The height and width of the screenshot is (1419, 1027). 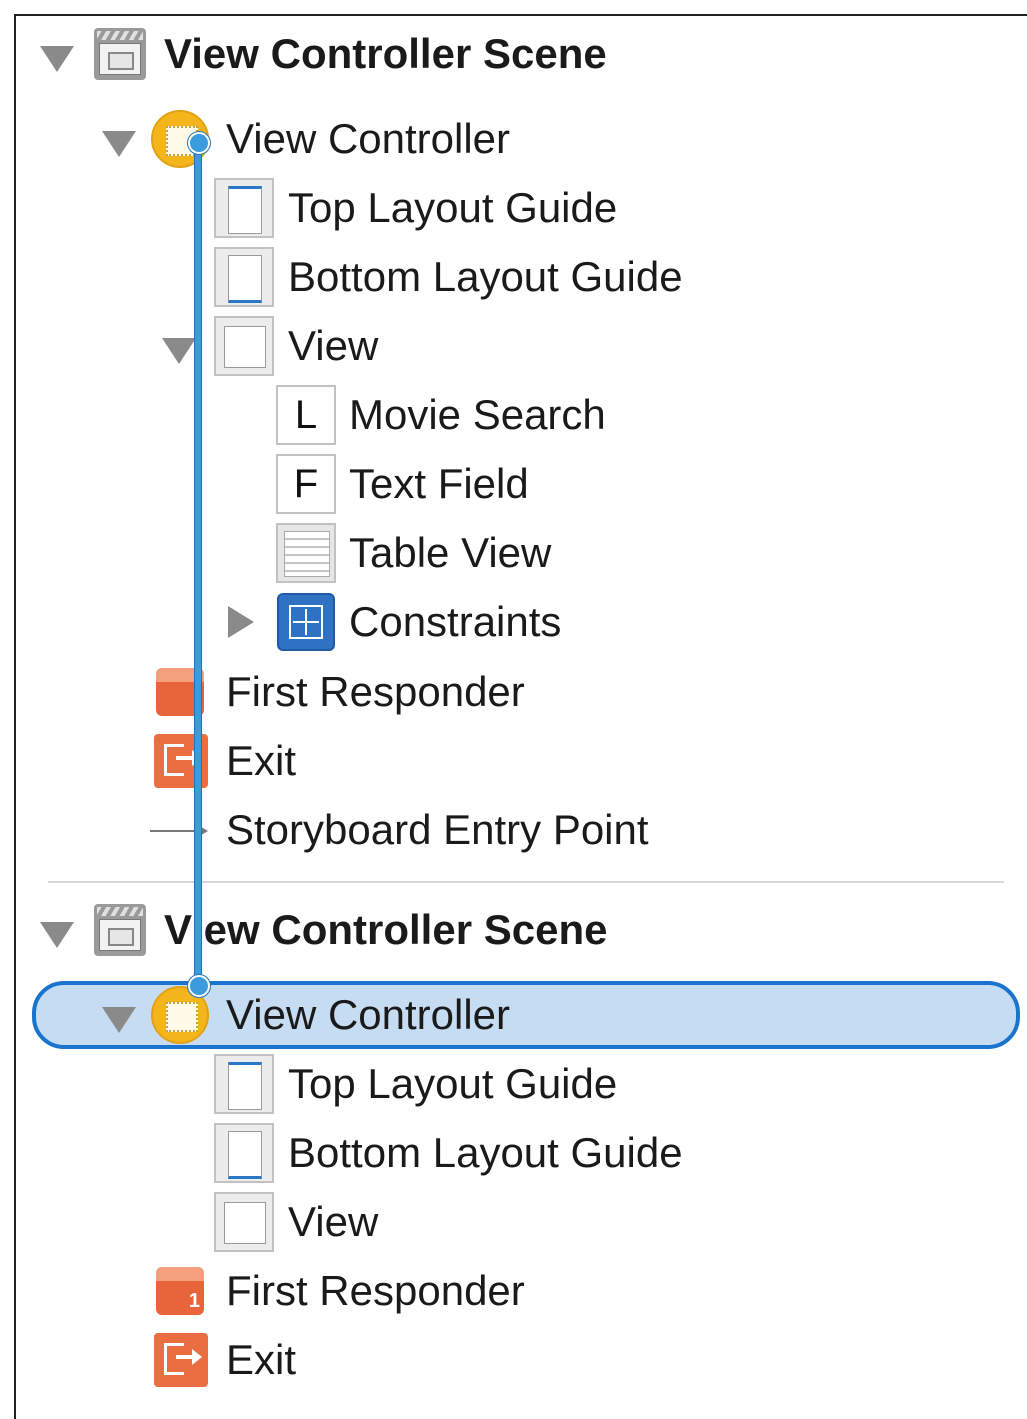 What do you see at coordinates (437, 829) in the screenshot?
I see `storyboard-entry-point-label: Storyboard Entry Point` at bounding box center [437, 829].